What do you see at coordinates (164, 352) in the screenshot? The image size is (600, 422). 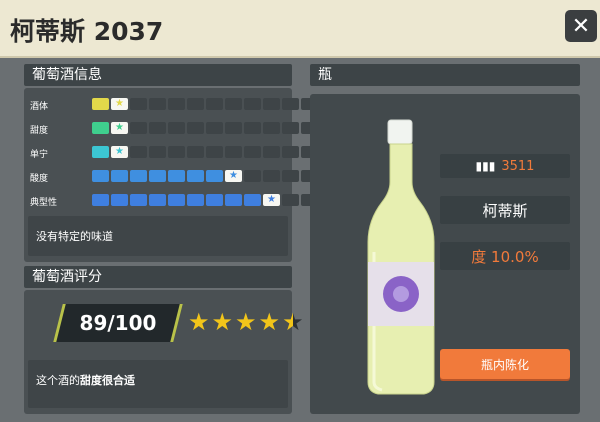 I see `rating-panel: 89/100 ★ ★ ★ ★ ★ 这个酒的甜度很合适` at bounding box center [164, 352].